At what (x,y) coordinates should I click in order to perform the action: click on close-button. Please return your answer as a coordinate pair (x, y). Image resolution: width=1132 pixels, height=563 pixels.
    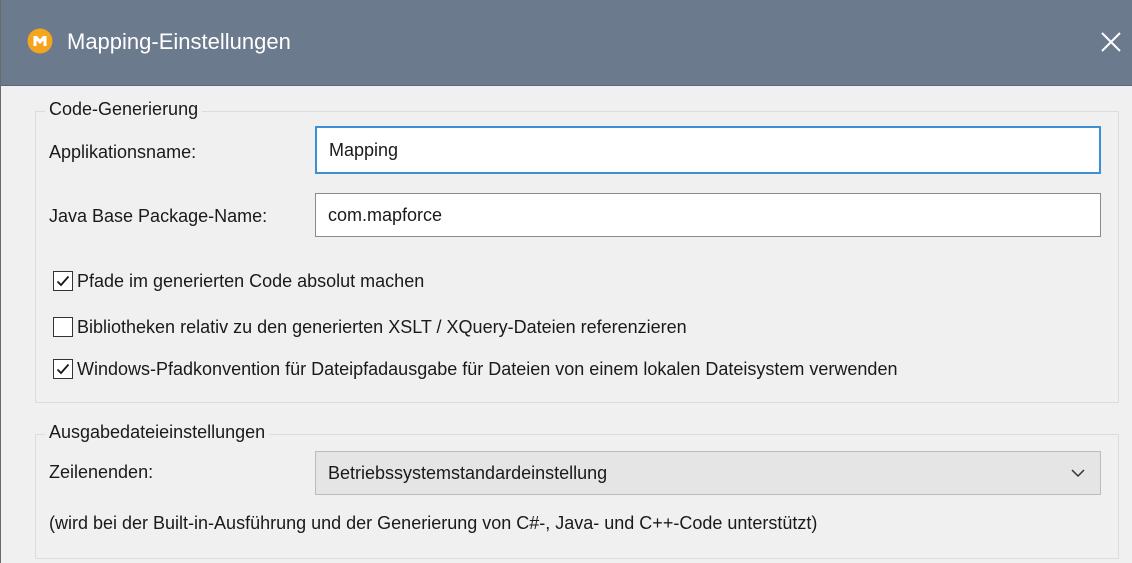
    Looking at the image, I should click on (1111, 42).